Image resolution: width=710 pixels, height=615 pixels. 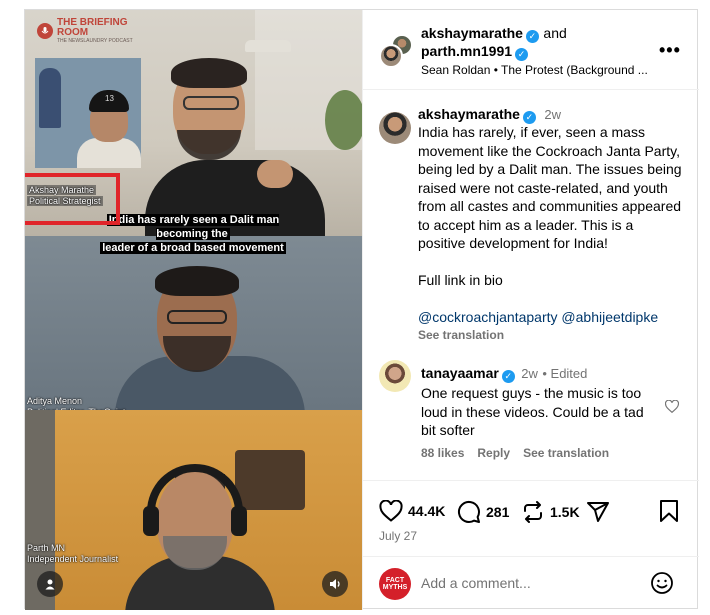 I want to click on comment-bubble-icon, so click(x=468, y=511).